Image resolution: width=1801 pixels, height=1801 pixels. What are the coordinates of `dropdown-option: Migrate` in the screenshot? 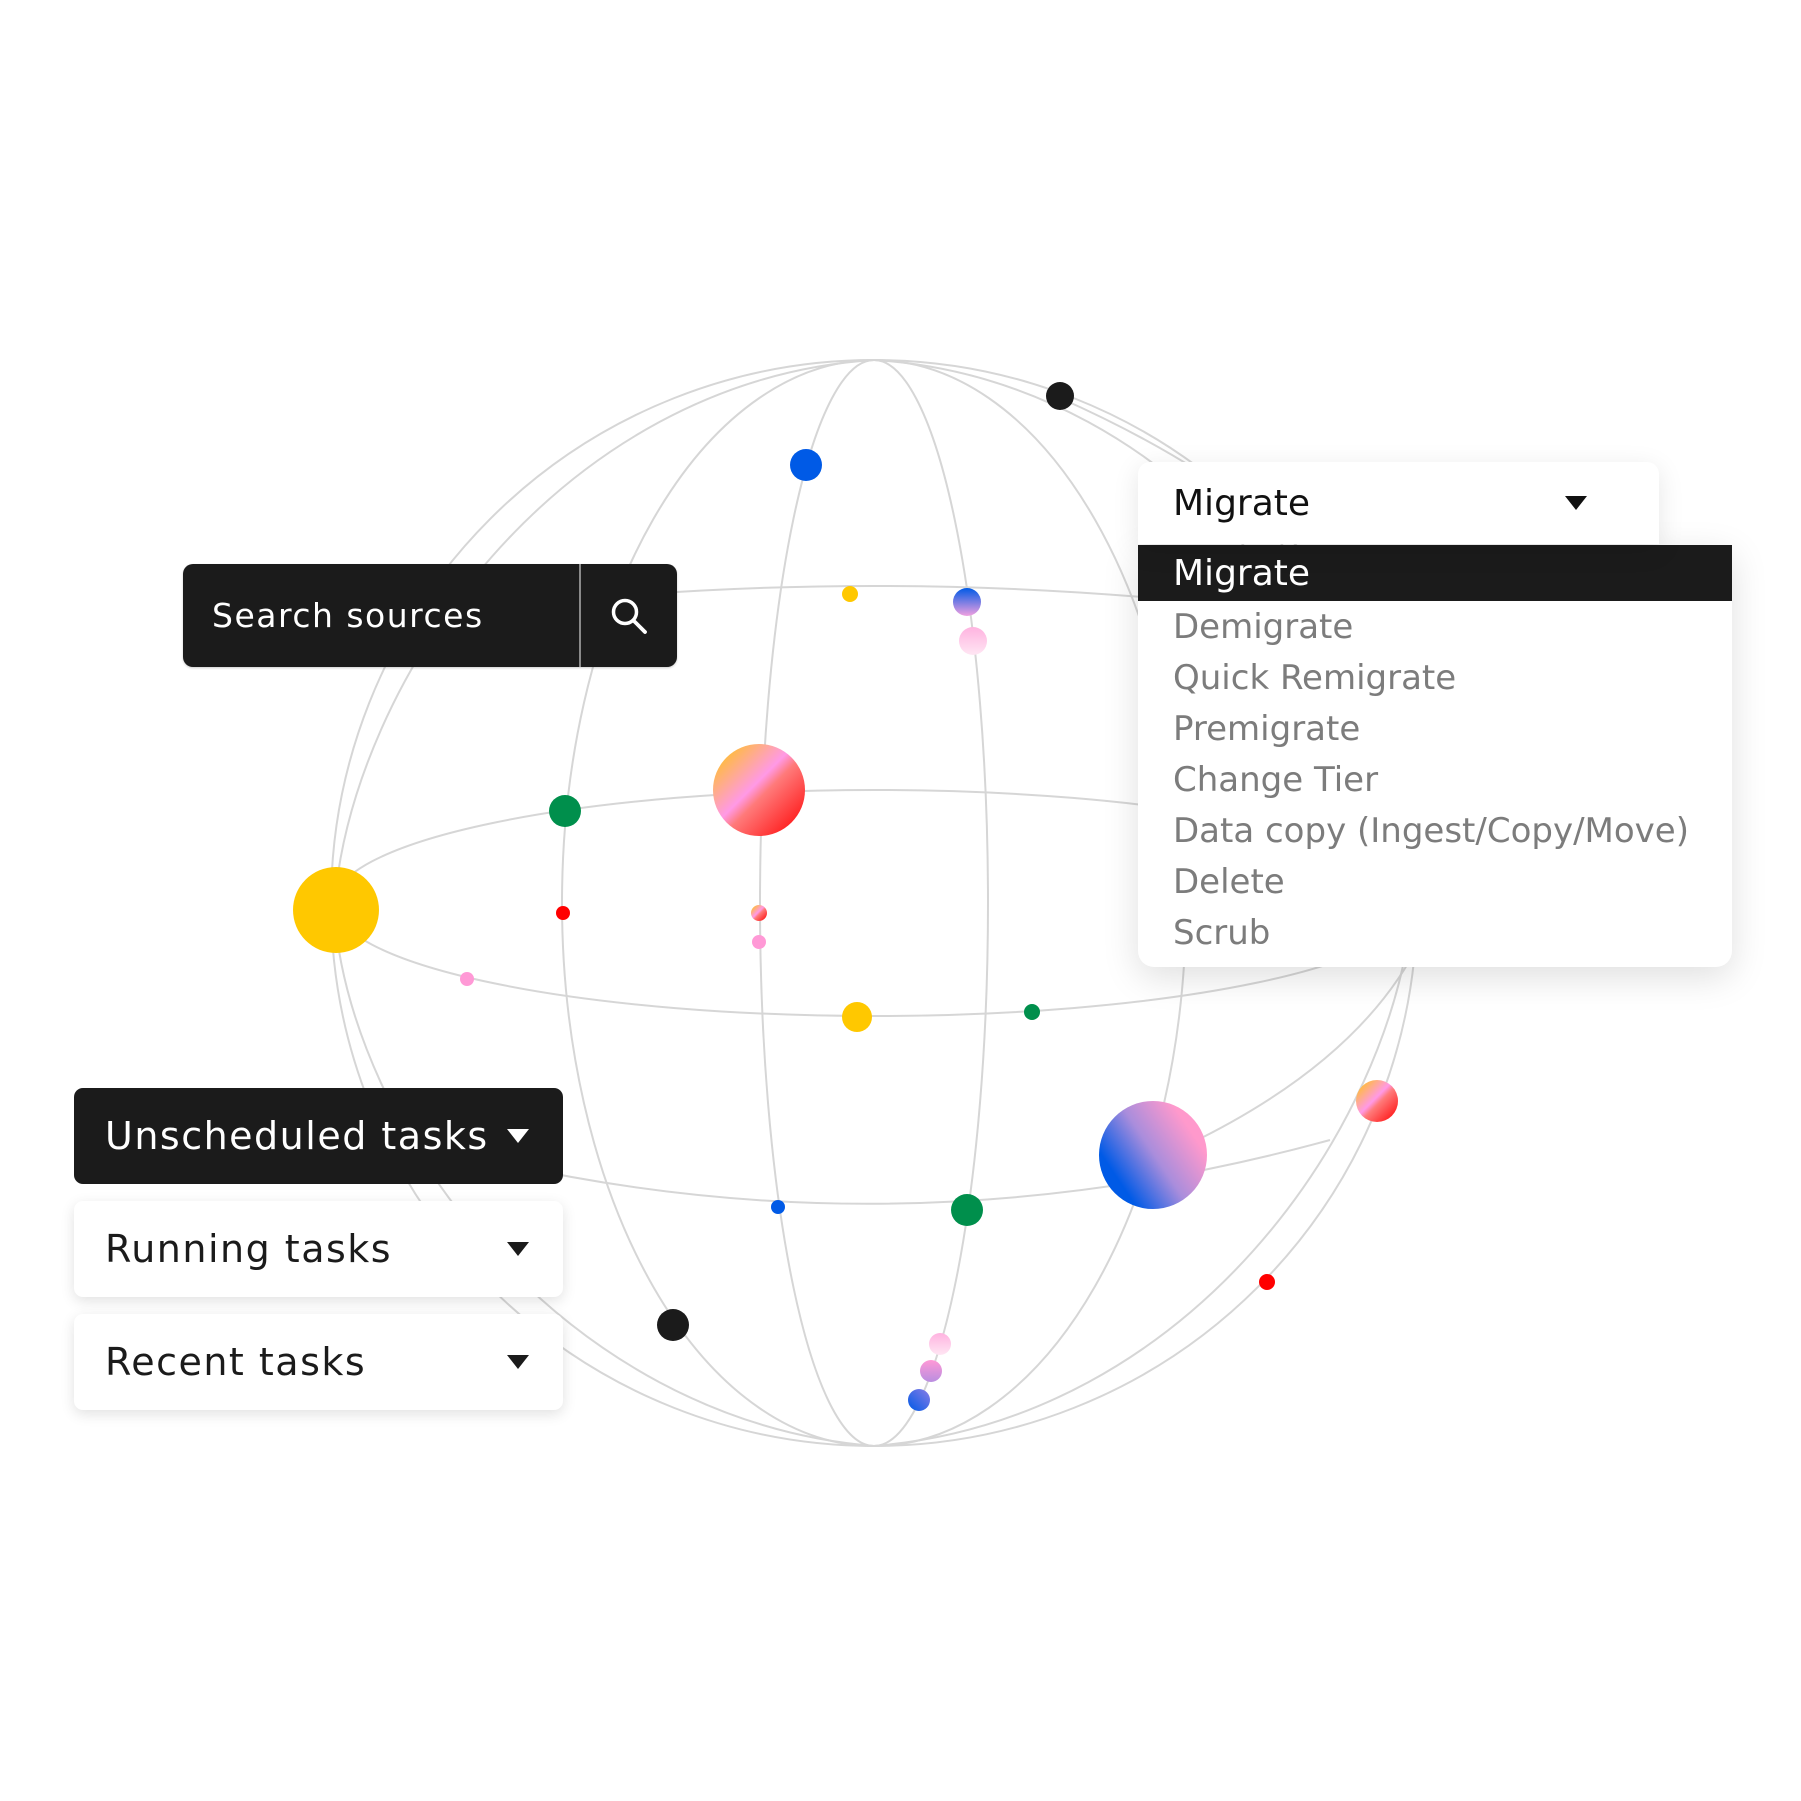 It's located at (1435, 573).